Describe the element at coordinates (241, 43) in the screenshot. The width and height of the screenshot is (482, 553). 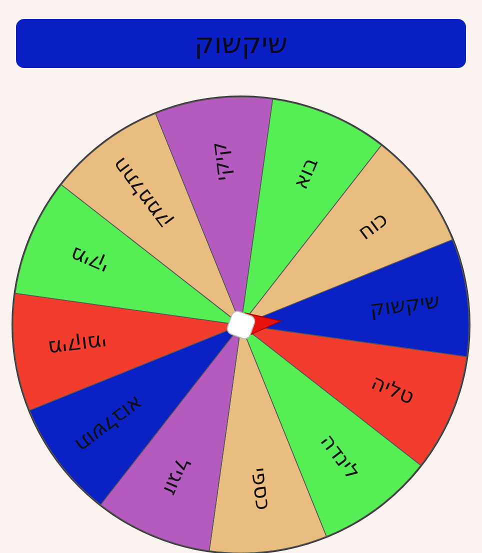
I see `result-banner: שיקשוק` at that location.